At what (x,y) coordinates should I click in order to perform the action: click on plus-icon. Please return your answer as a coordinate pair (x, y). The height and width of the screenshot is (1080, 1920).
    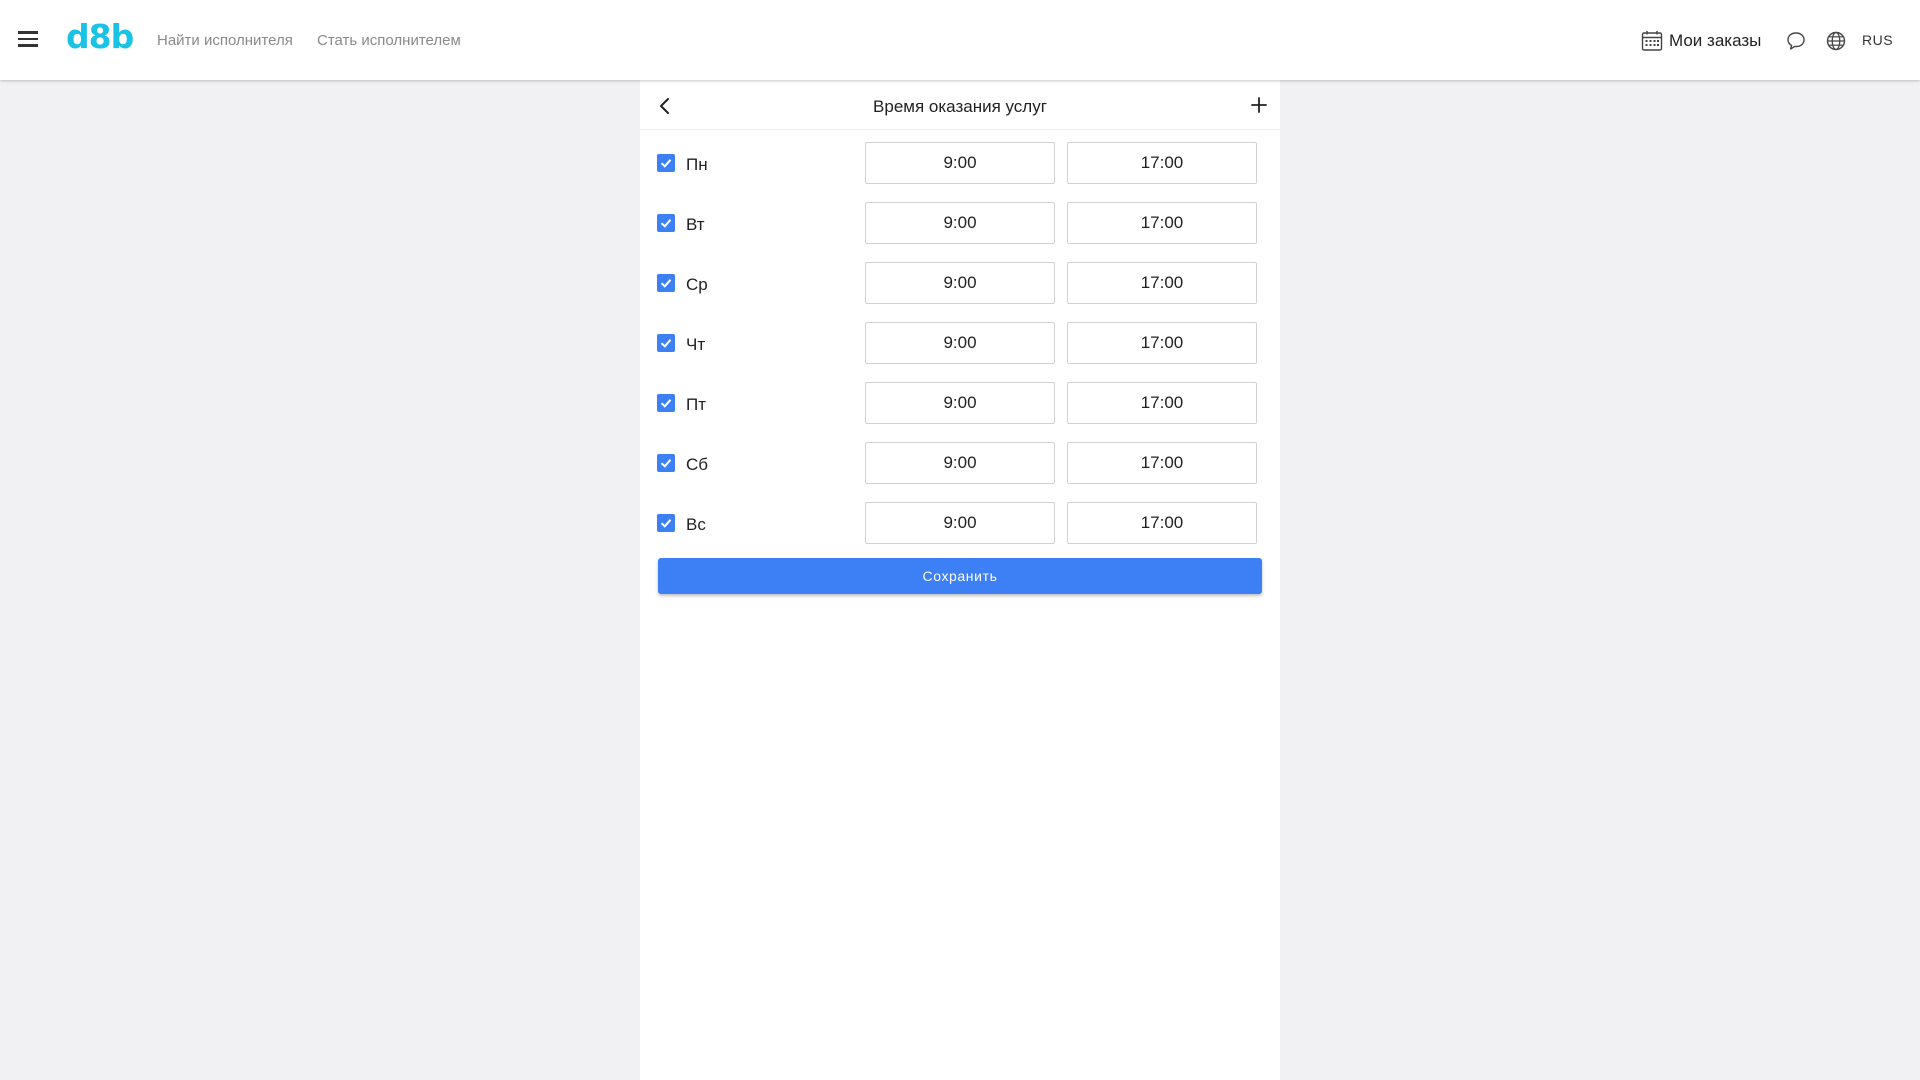
    Looking at the image, I should click on (1259, 105).